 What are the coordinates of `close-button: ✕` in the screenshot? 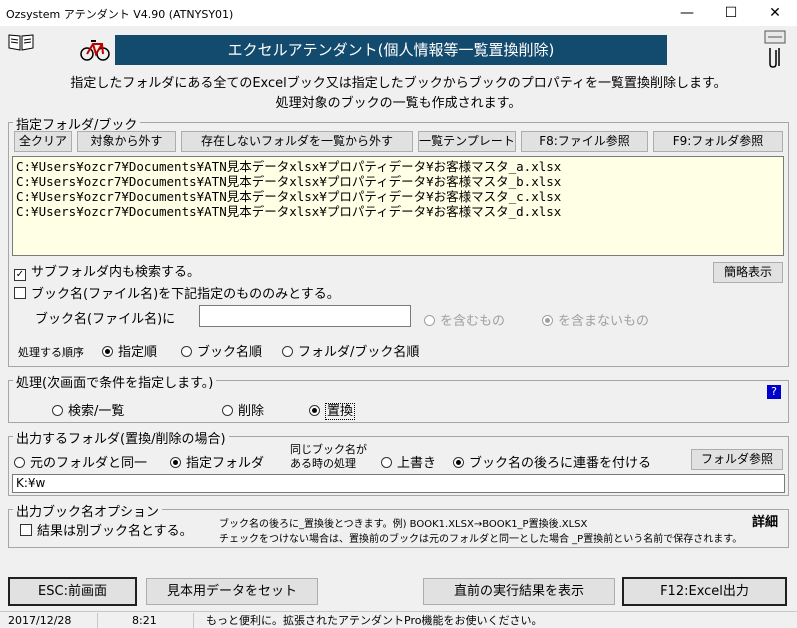 It's located at (775, 13).